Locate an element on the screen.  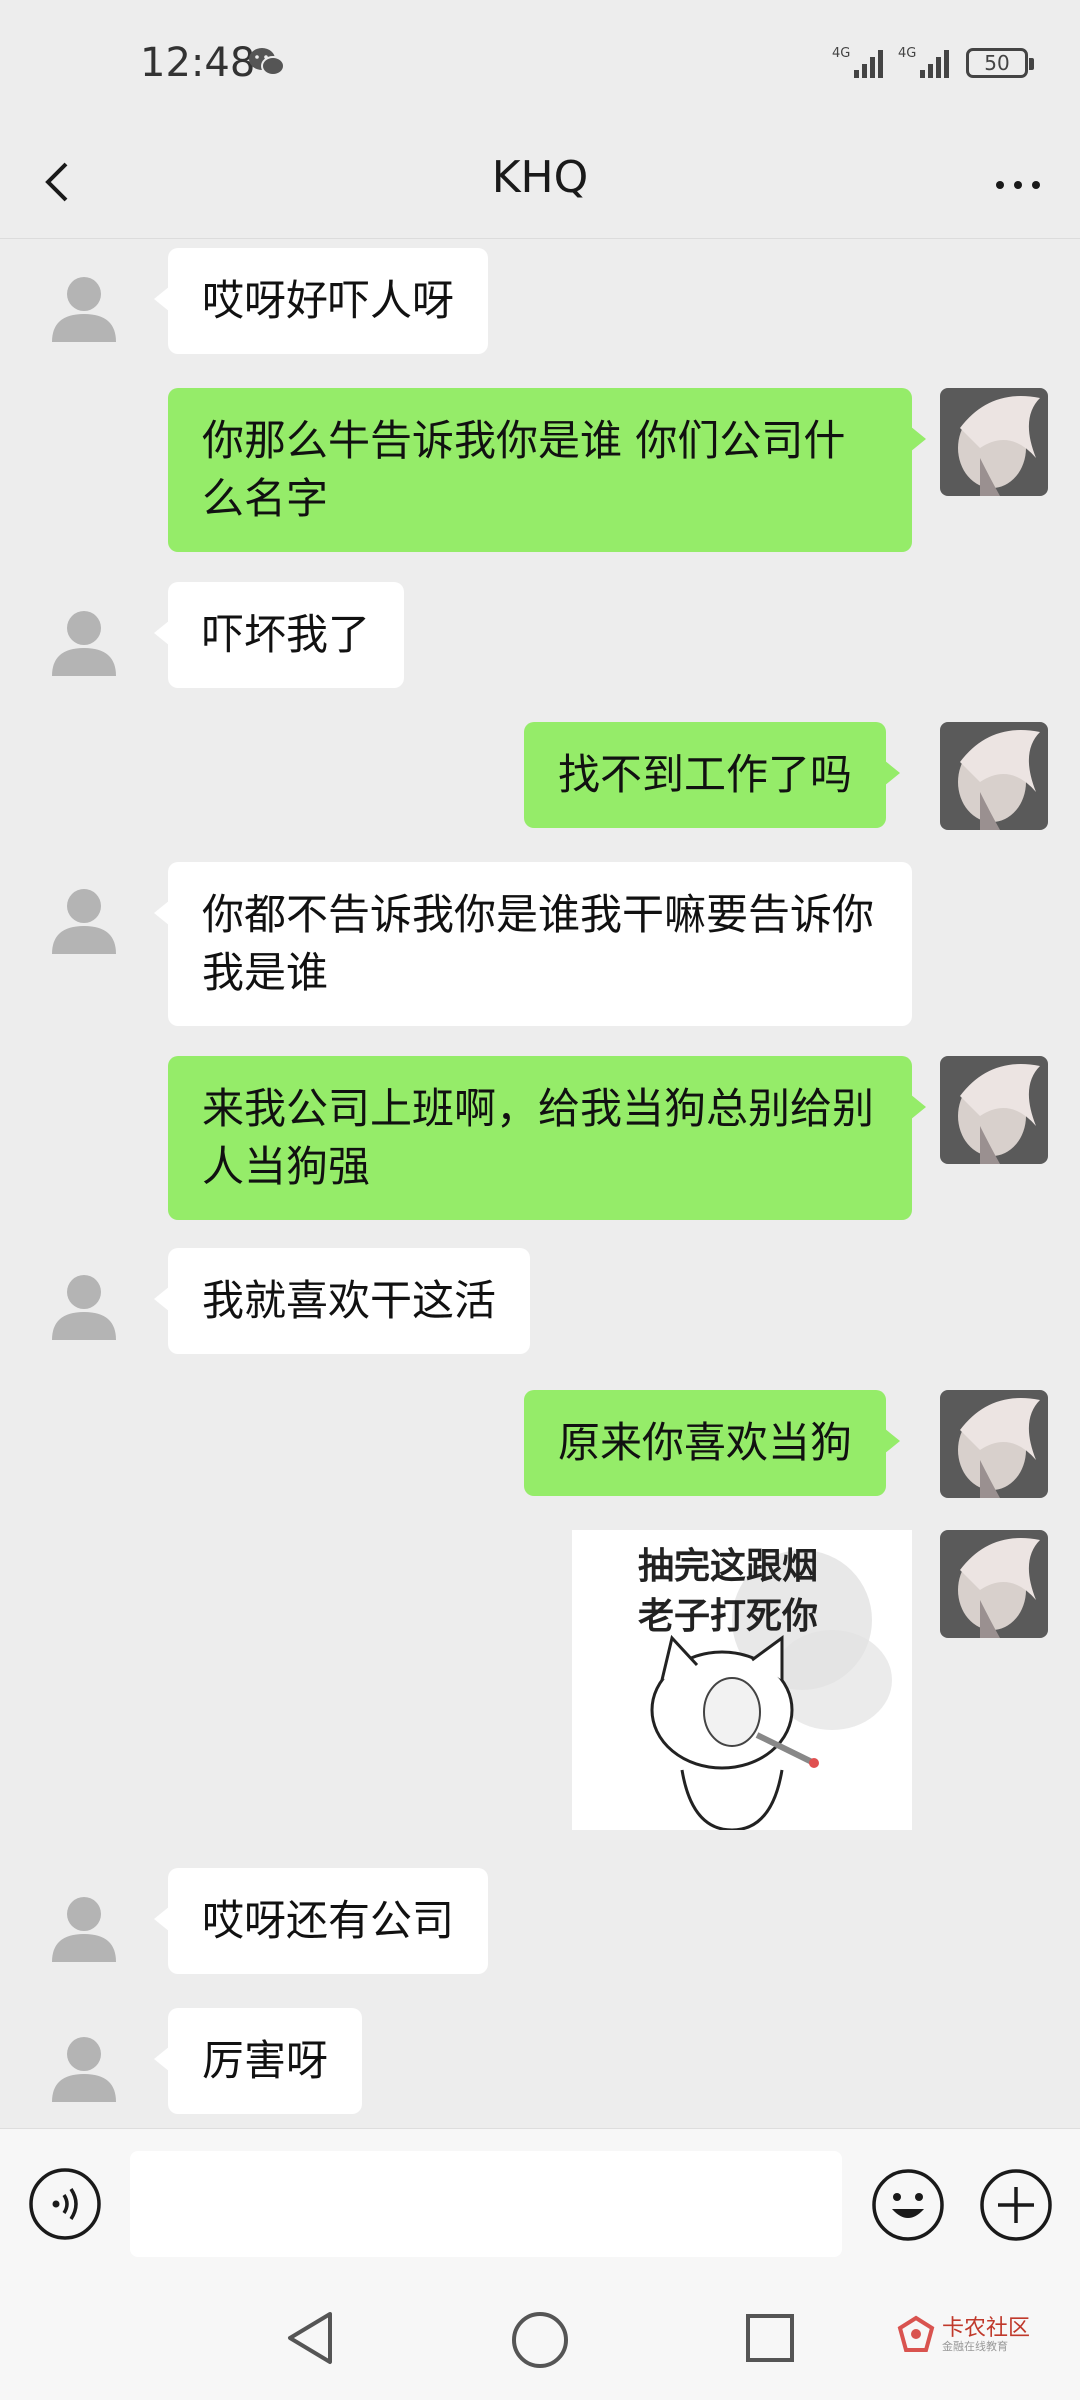
message-bubble-incoming: 我就喜欢干这活 is located at coordinates (342, 1301).